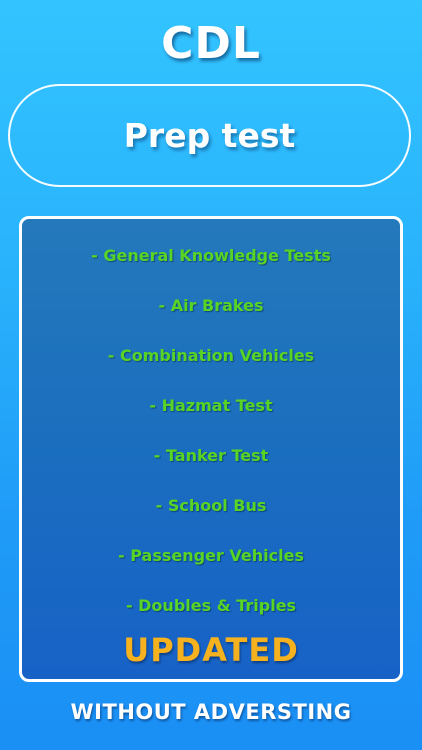 This screenshot has height=750, width=422. Describe the element at coordinates (211, 405) in the screenshot. I see `feature-hazmat: - Hazmat Test` at that location.